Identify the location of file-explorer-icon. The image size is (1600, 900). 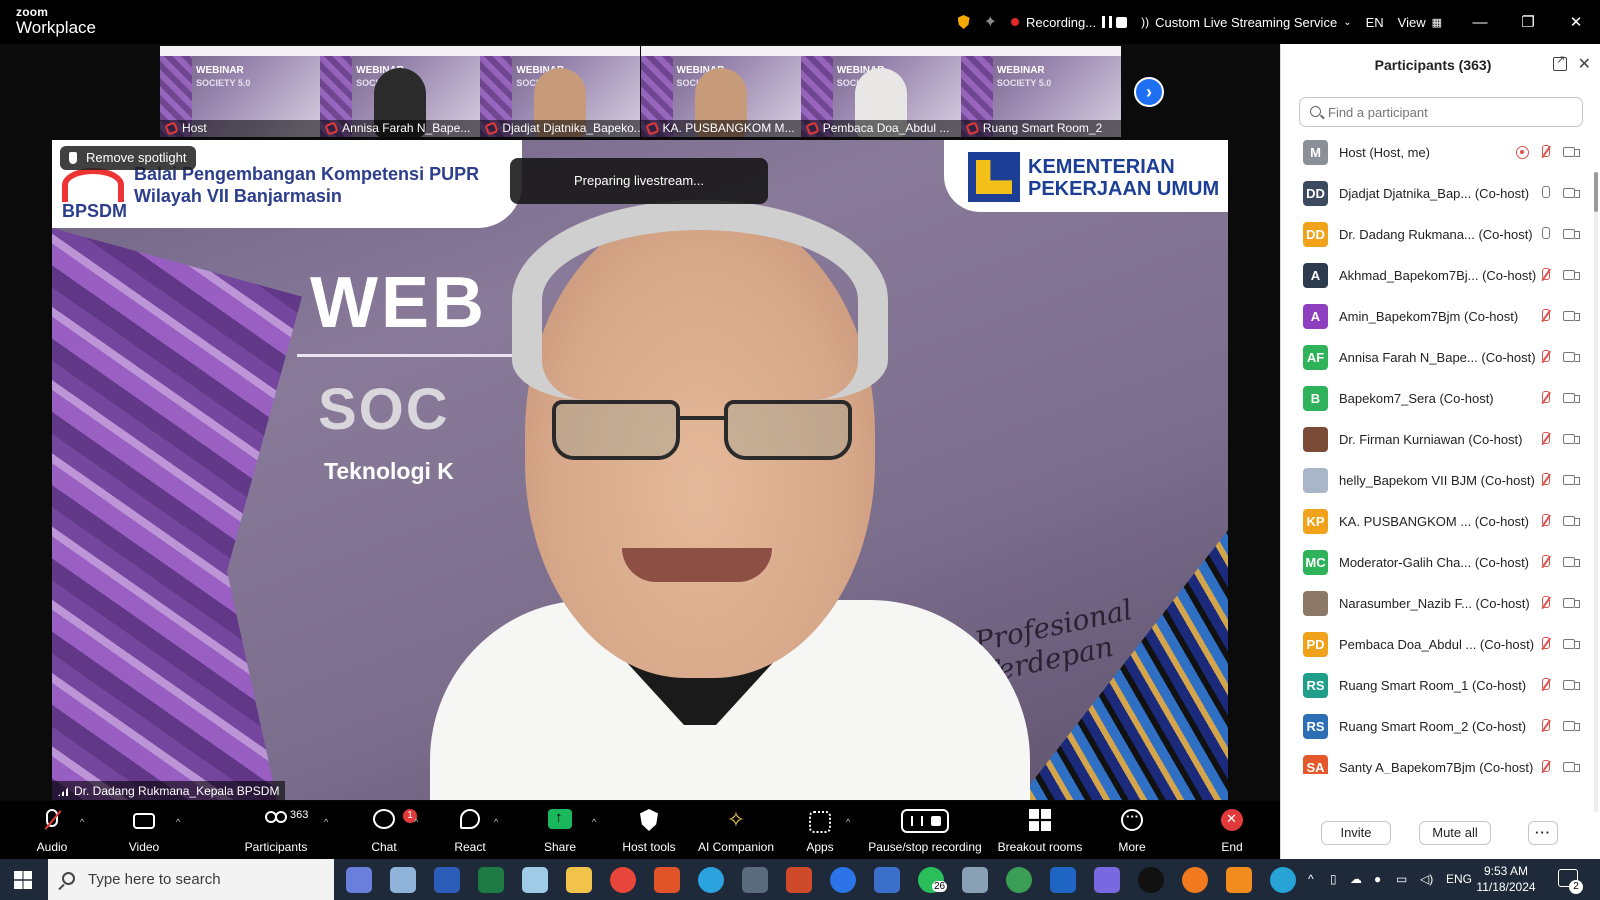
(579, 880).